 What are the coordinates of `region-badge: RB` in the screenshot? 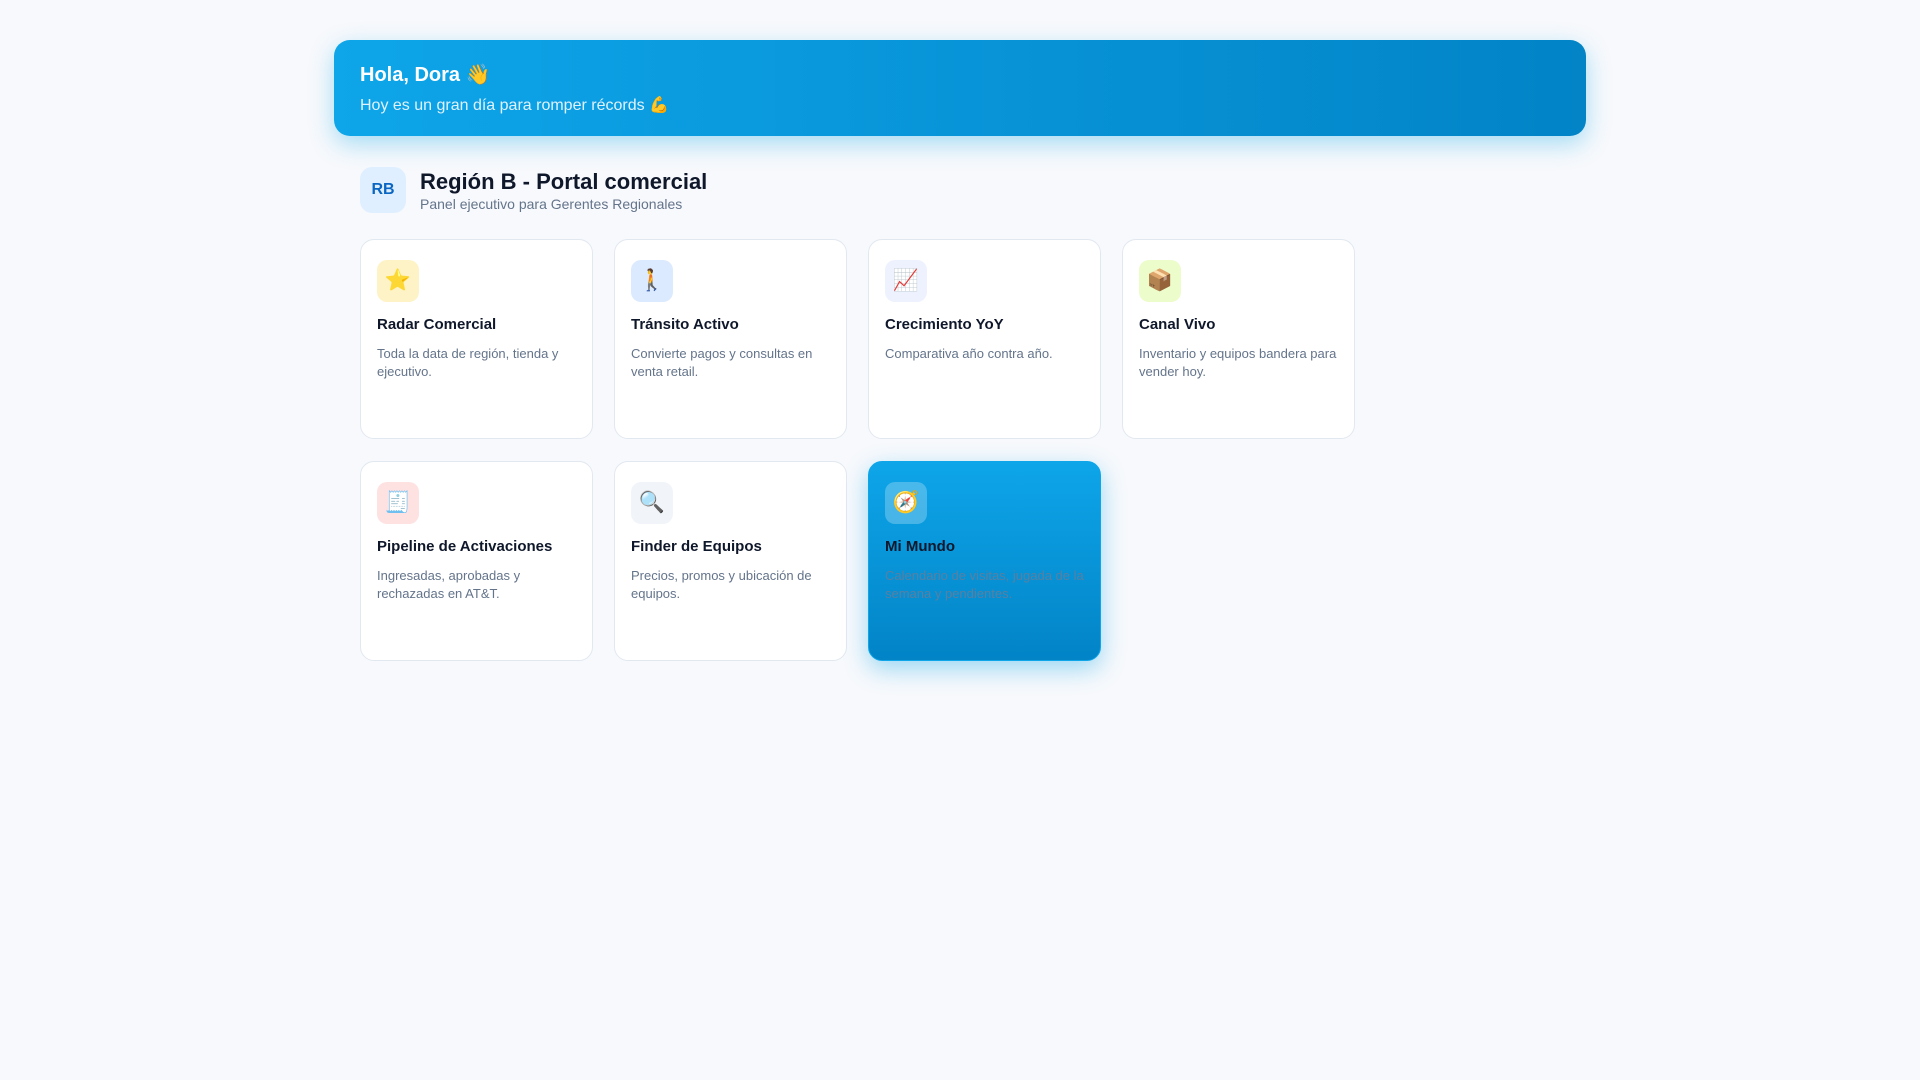 It's located at (383, 190).